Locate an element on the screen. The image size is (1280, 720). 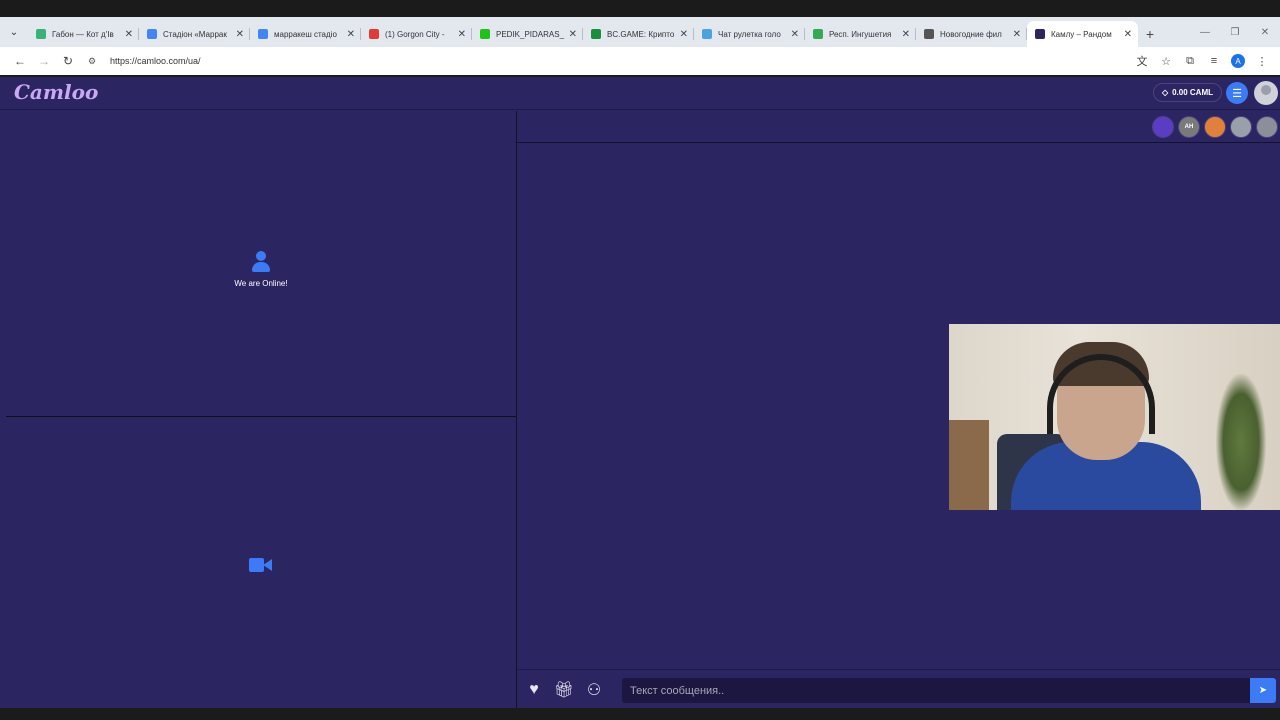
translate-icon: 文 is located at coordinates (1142, 61).